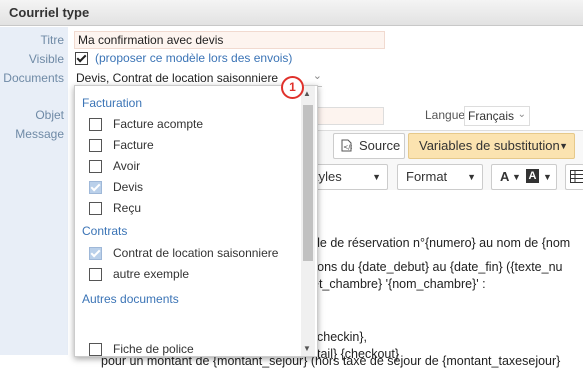  What do you see at coordinates (307, 348) in the screenshot?
I see `scroll-down-icon: ▼` at bounding box center [307, 348].